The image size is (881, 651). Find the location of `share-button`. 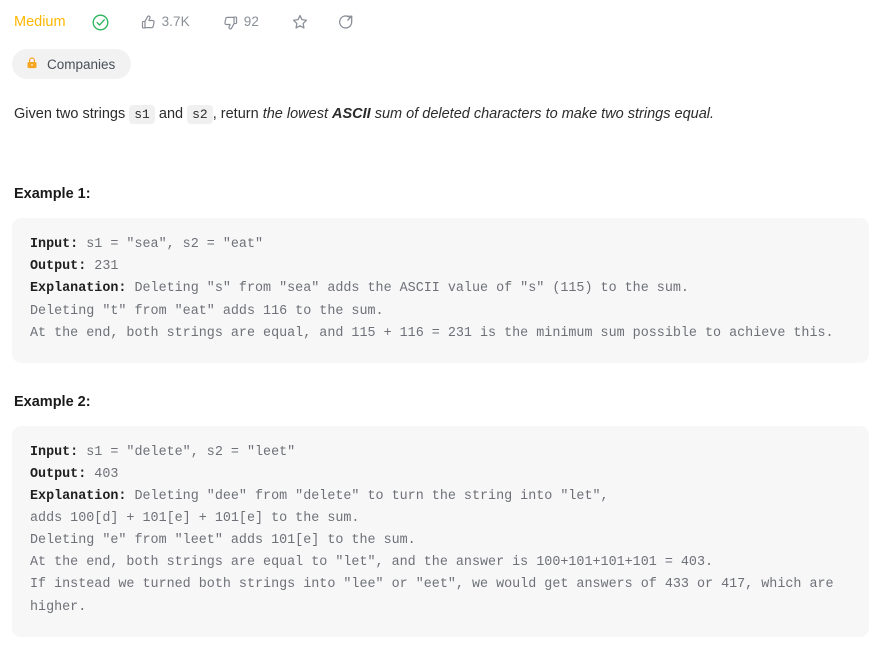

share-button is located at coordinates (346, 22).